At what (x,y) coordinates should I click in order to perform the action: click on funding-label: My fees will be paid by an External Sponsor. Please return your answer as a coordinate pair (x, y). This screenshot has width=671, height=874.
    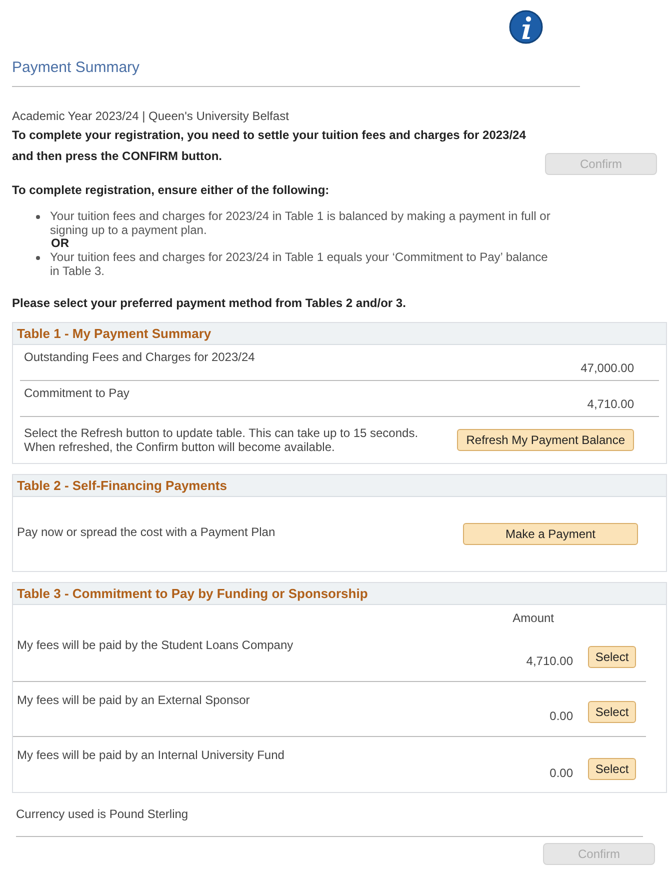
    Looking at the image, I should click on (133, 700).